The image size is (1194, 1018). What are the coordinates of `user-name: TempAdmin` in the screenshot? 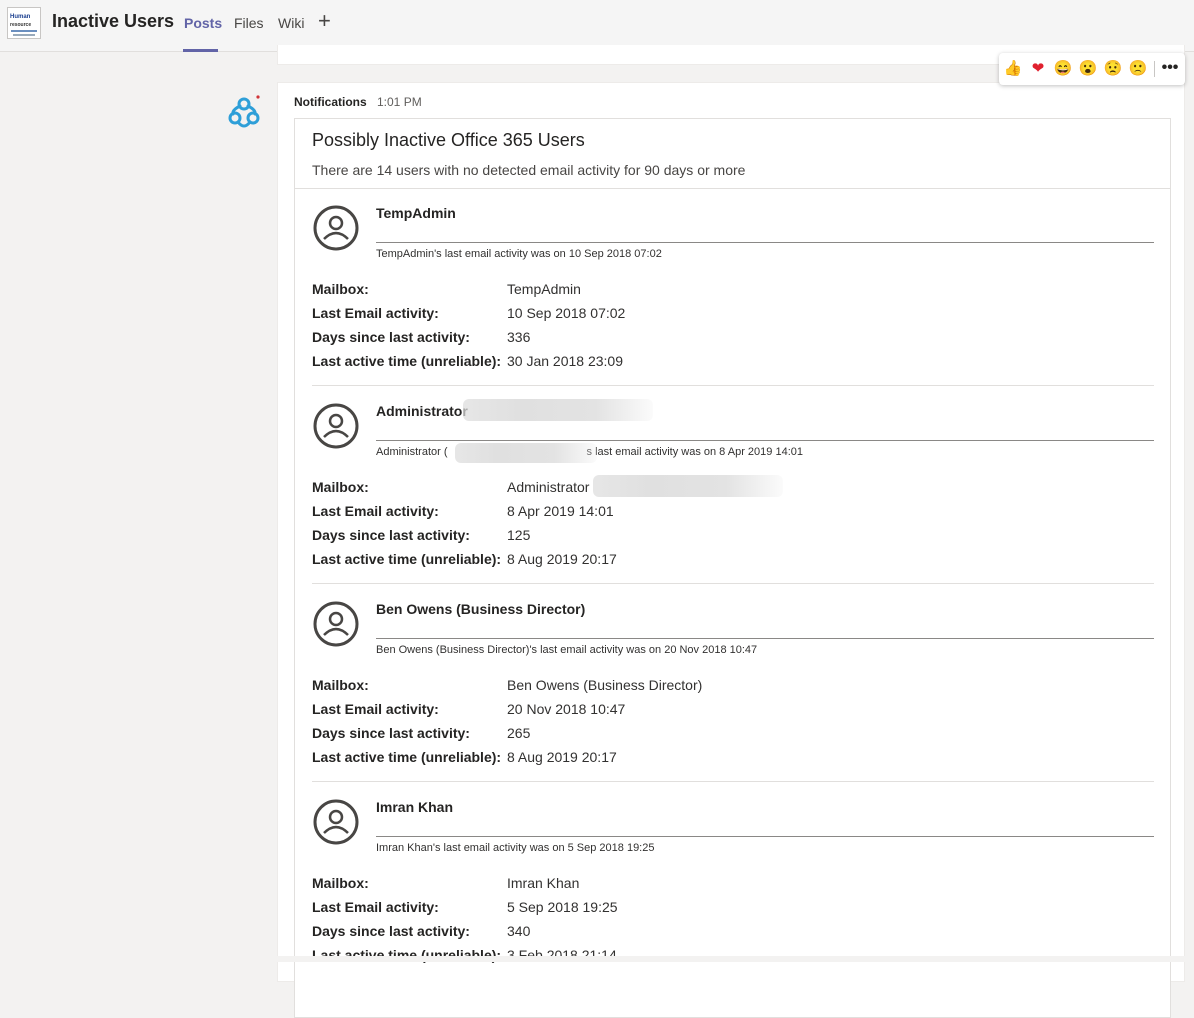 It's located at (416, 213).